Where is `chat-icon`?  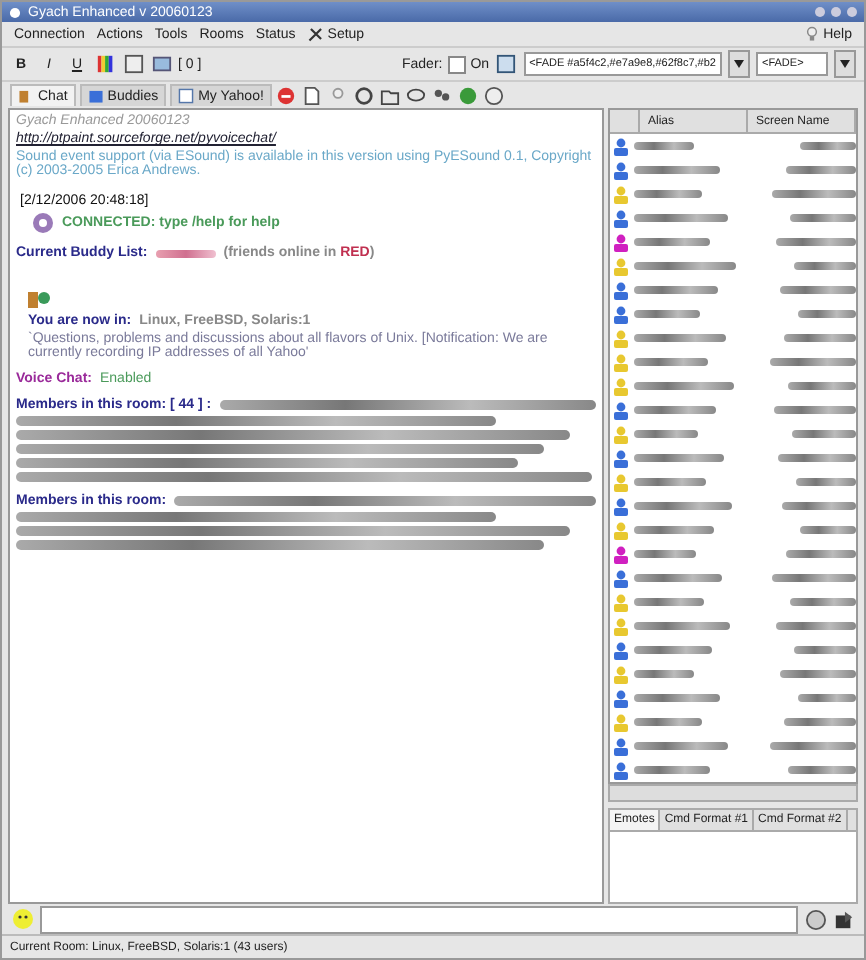 chat-icon is located at coordinates (26, 96).